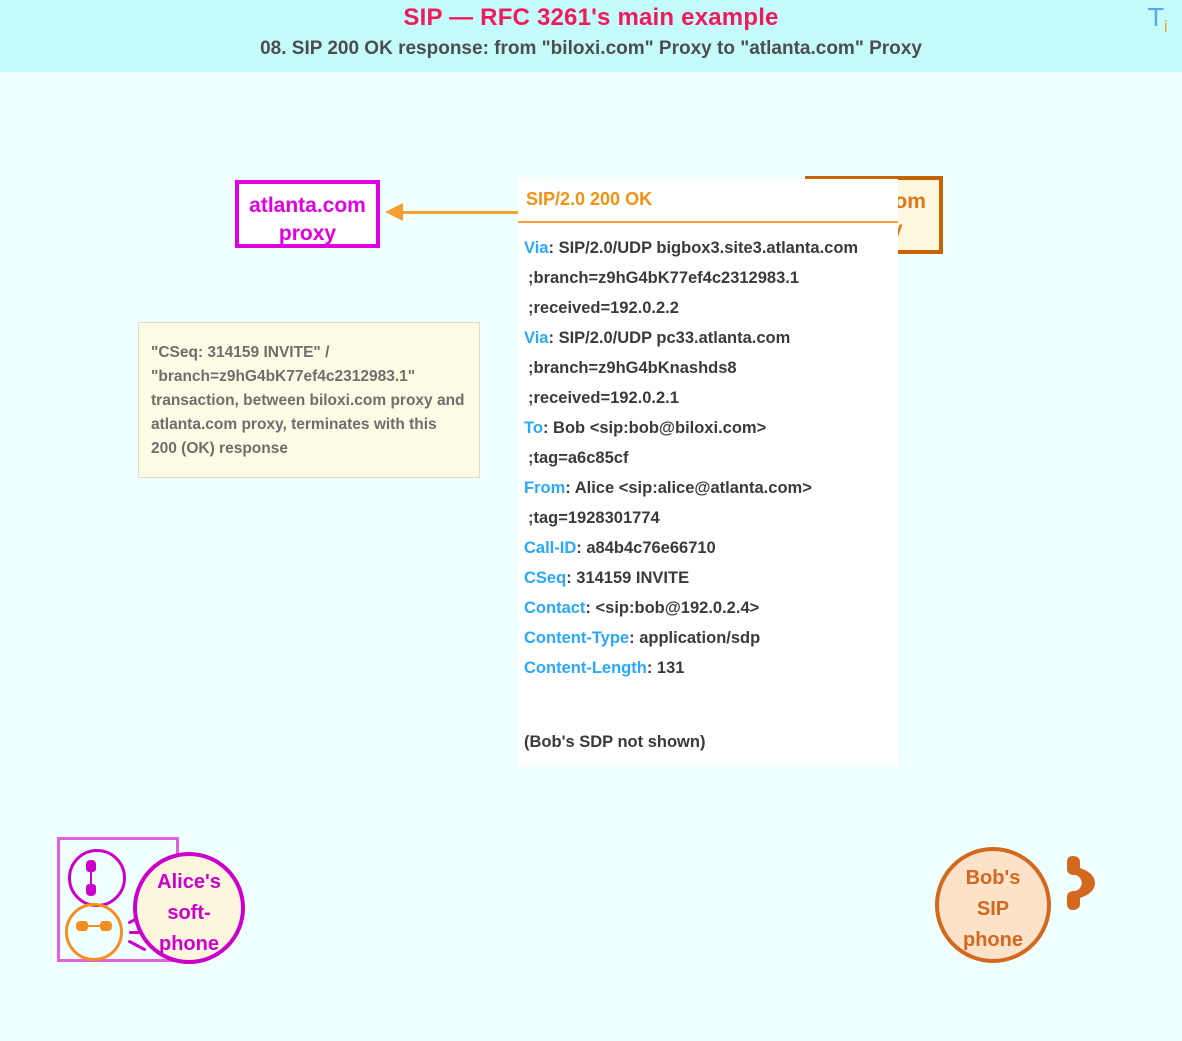 This screenshot has height=1041, width=1182. I want to click on sip-panel-divider, so click(708, 222).